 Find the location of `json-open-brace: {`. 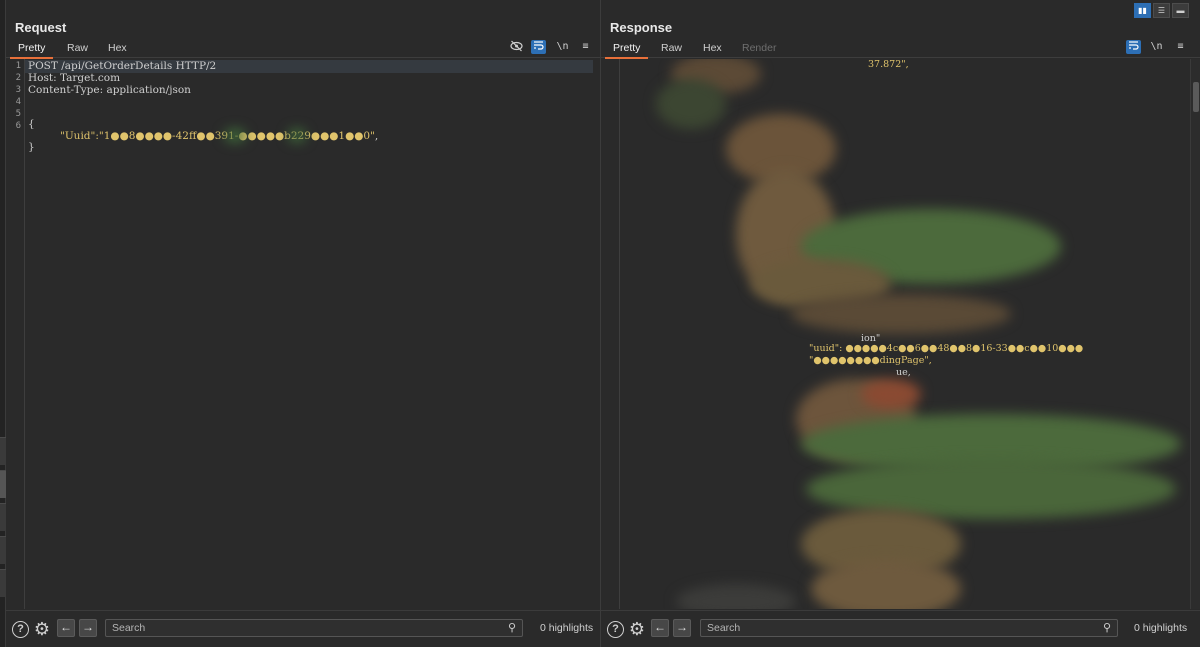

json-open-brace: { is located at coordinates (31, 124).